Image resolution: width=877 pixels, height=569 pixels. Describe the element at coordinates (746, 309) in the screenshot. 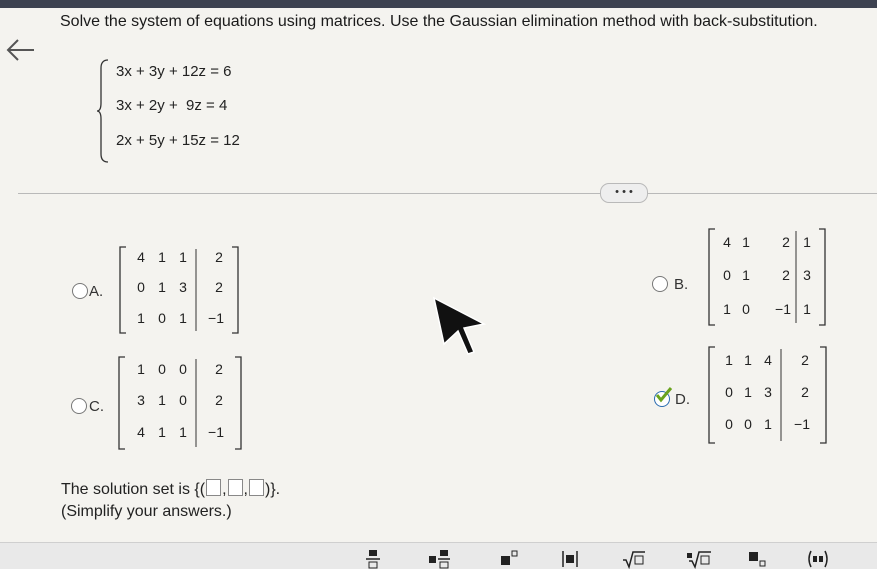

I see `b-r3c2: 0` at that location.